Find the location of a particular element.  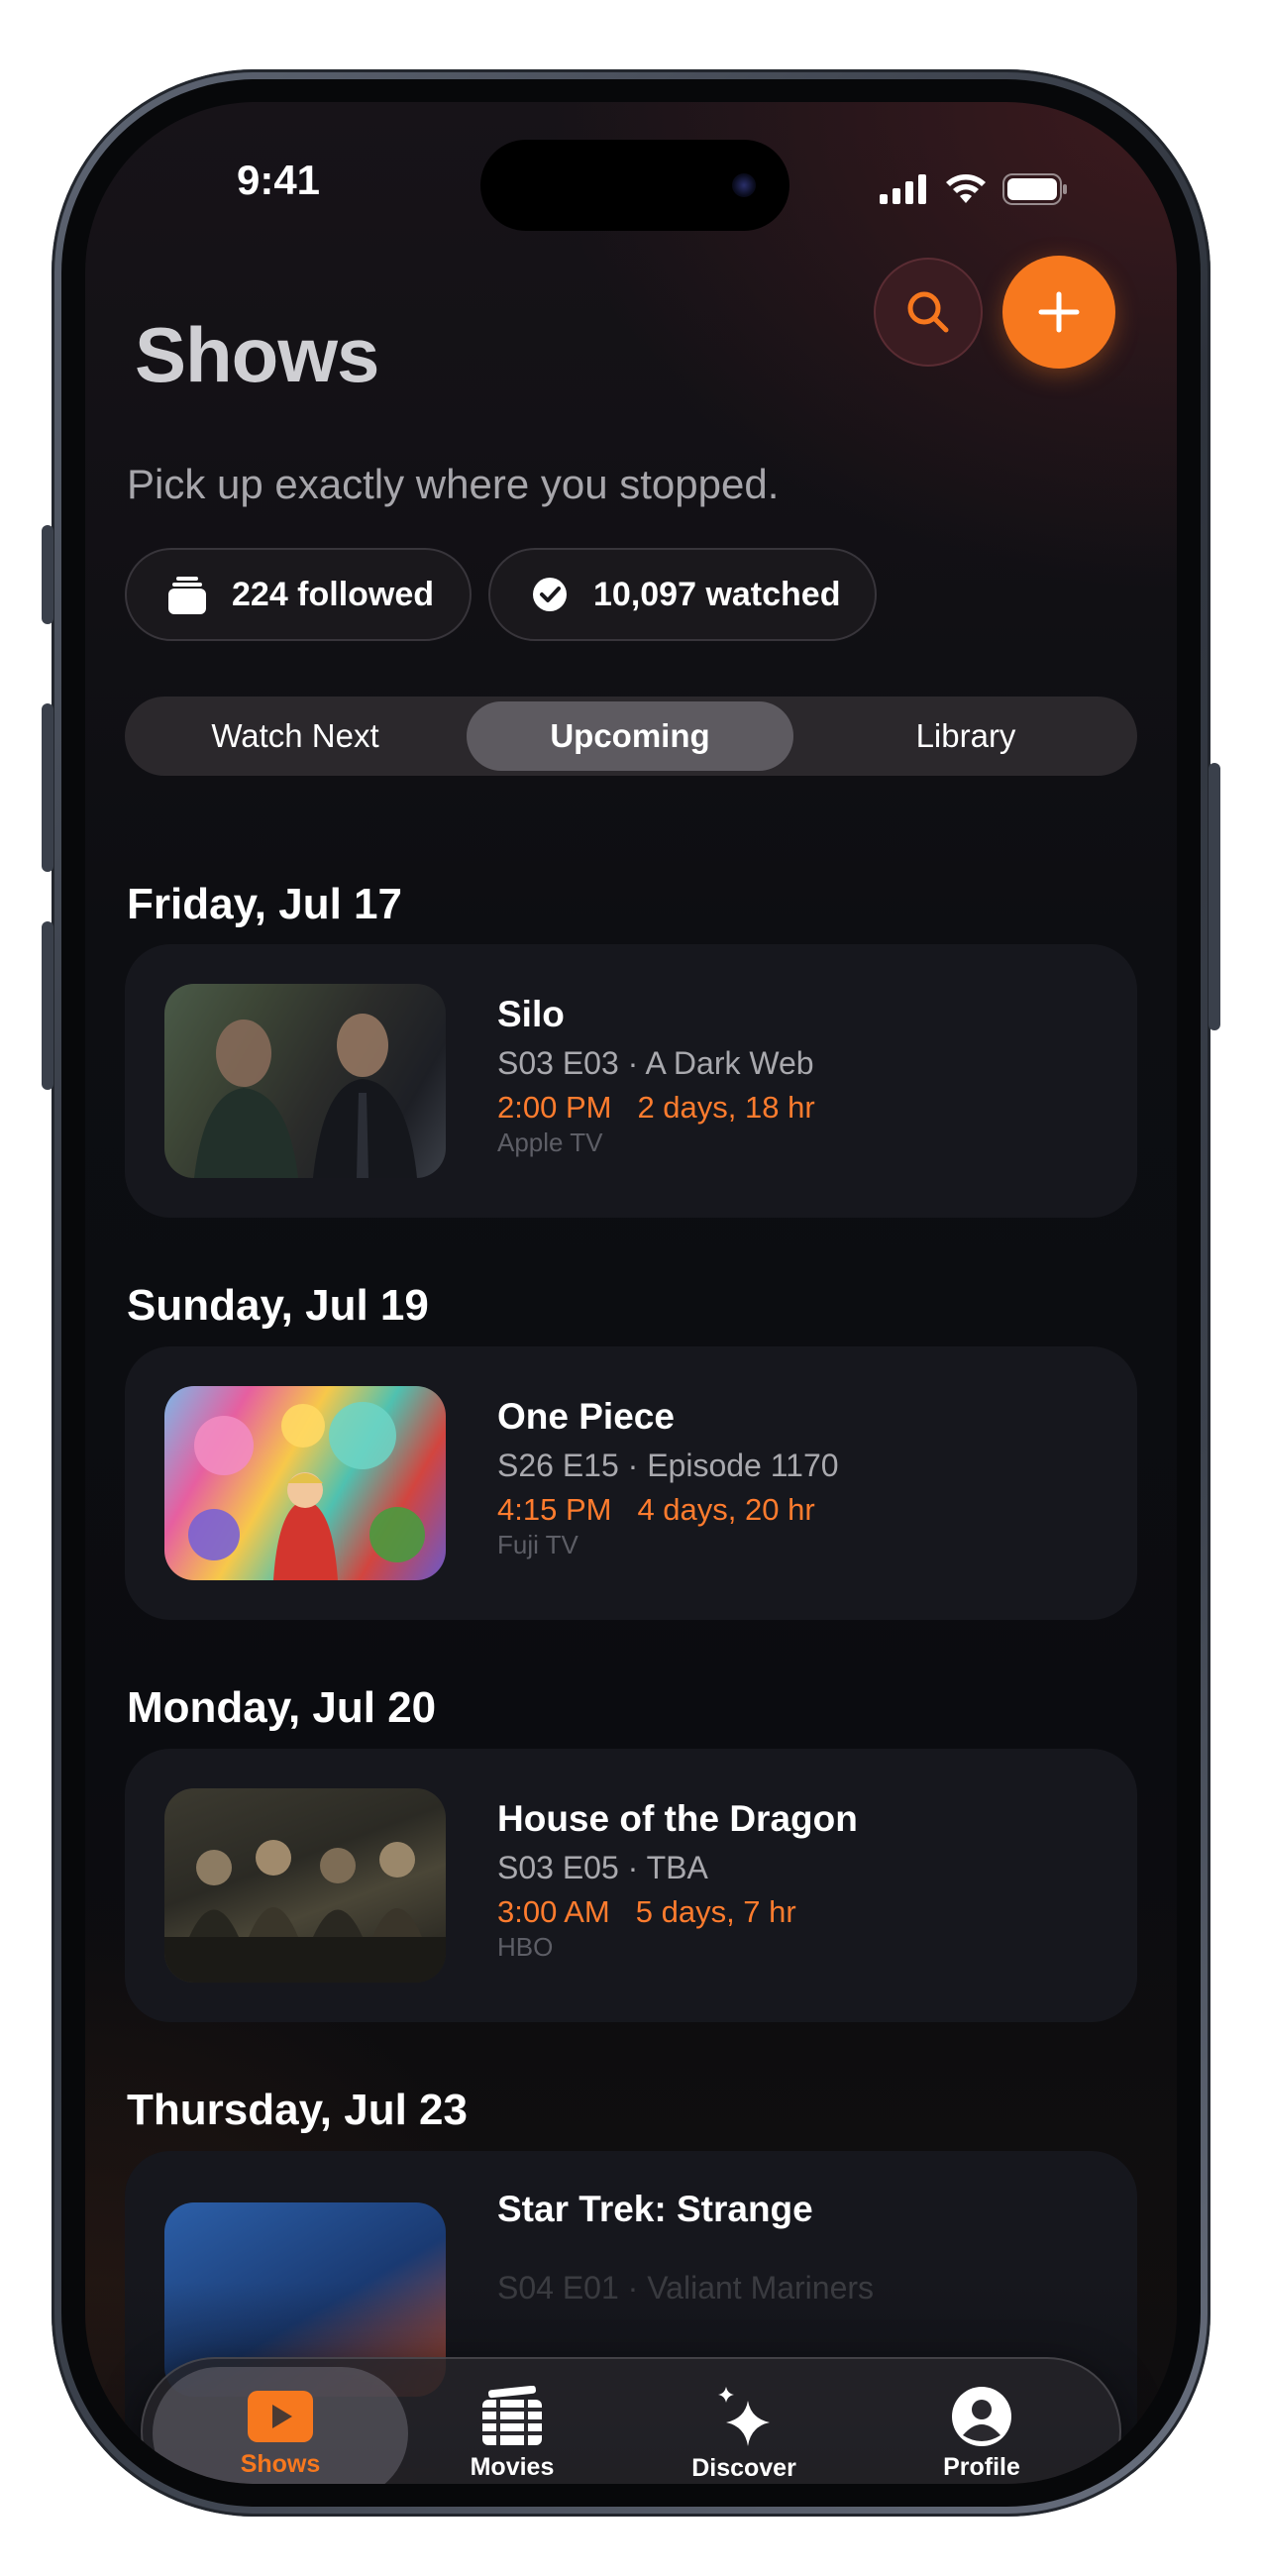

network-label: HBO is located at coordinates (525, 1947).